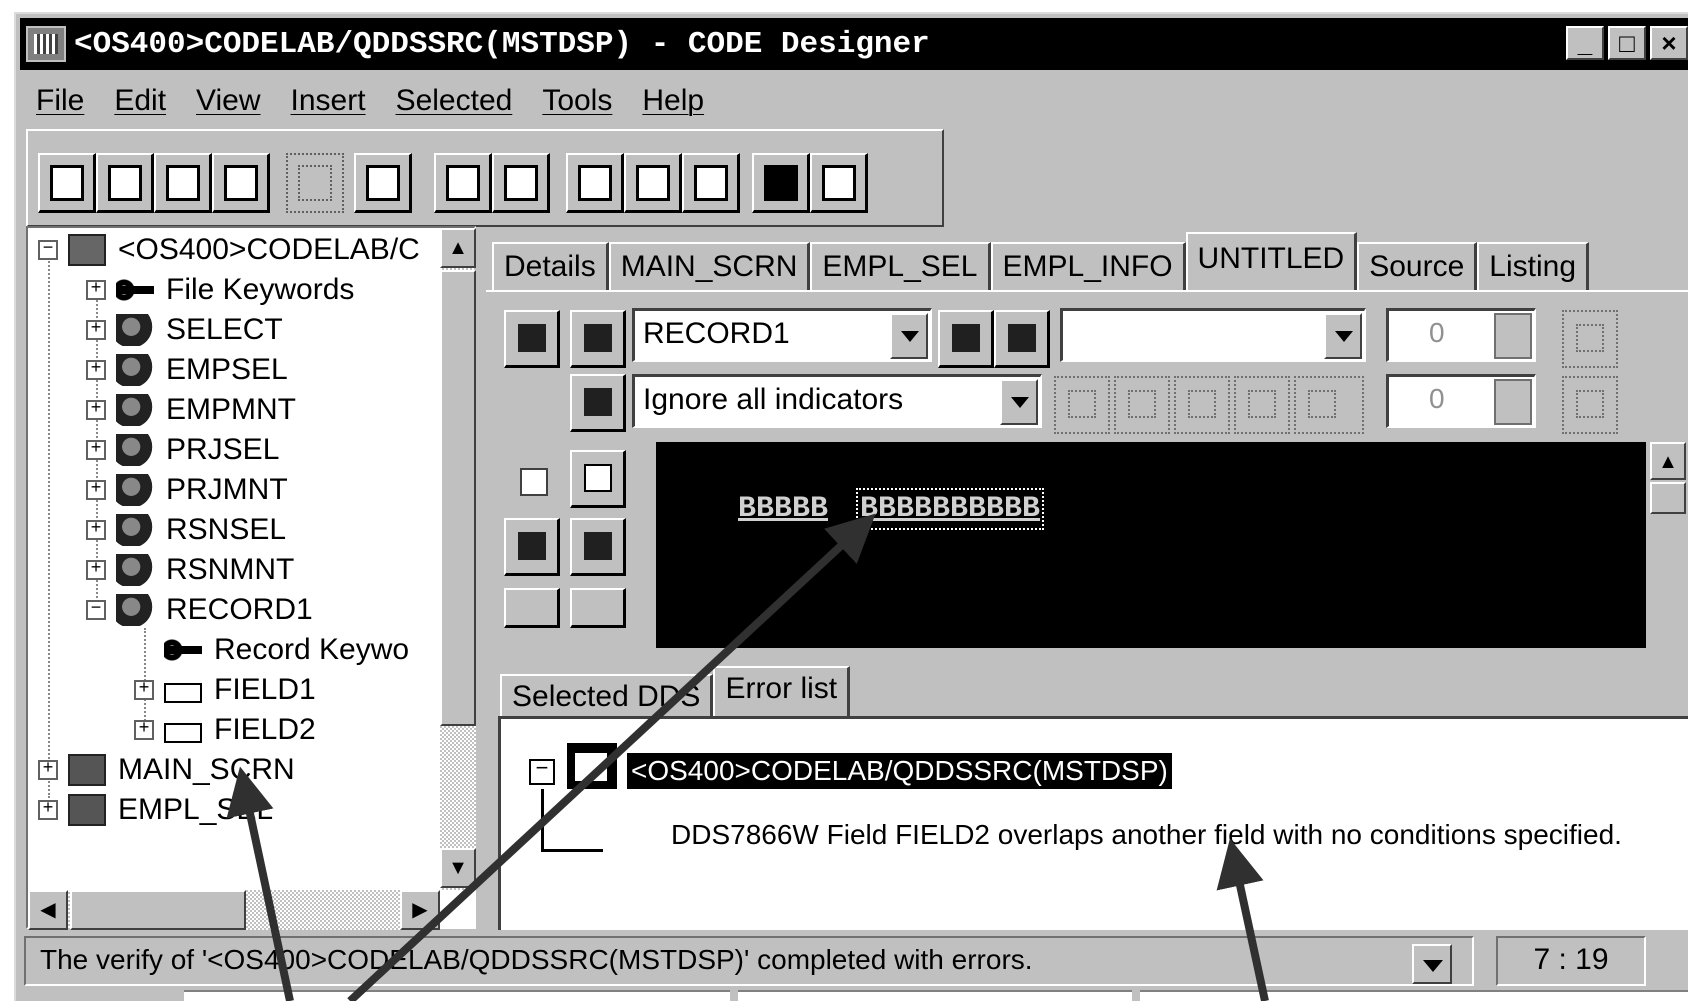  What do you see at coordinates (166, 770) in the screenshot?
I see `tree-item-main-scrn: + MAIN_SCRN` at bounding box center [166, 770].